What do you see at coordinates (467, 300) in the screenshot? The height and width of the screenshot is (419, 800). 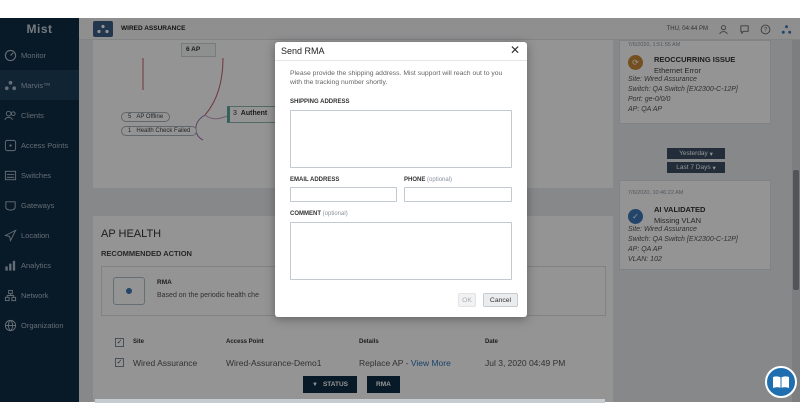 I see `ok-button: OK` at bounding box center [467, 300].